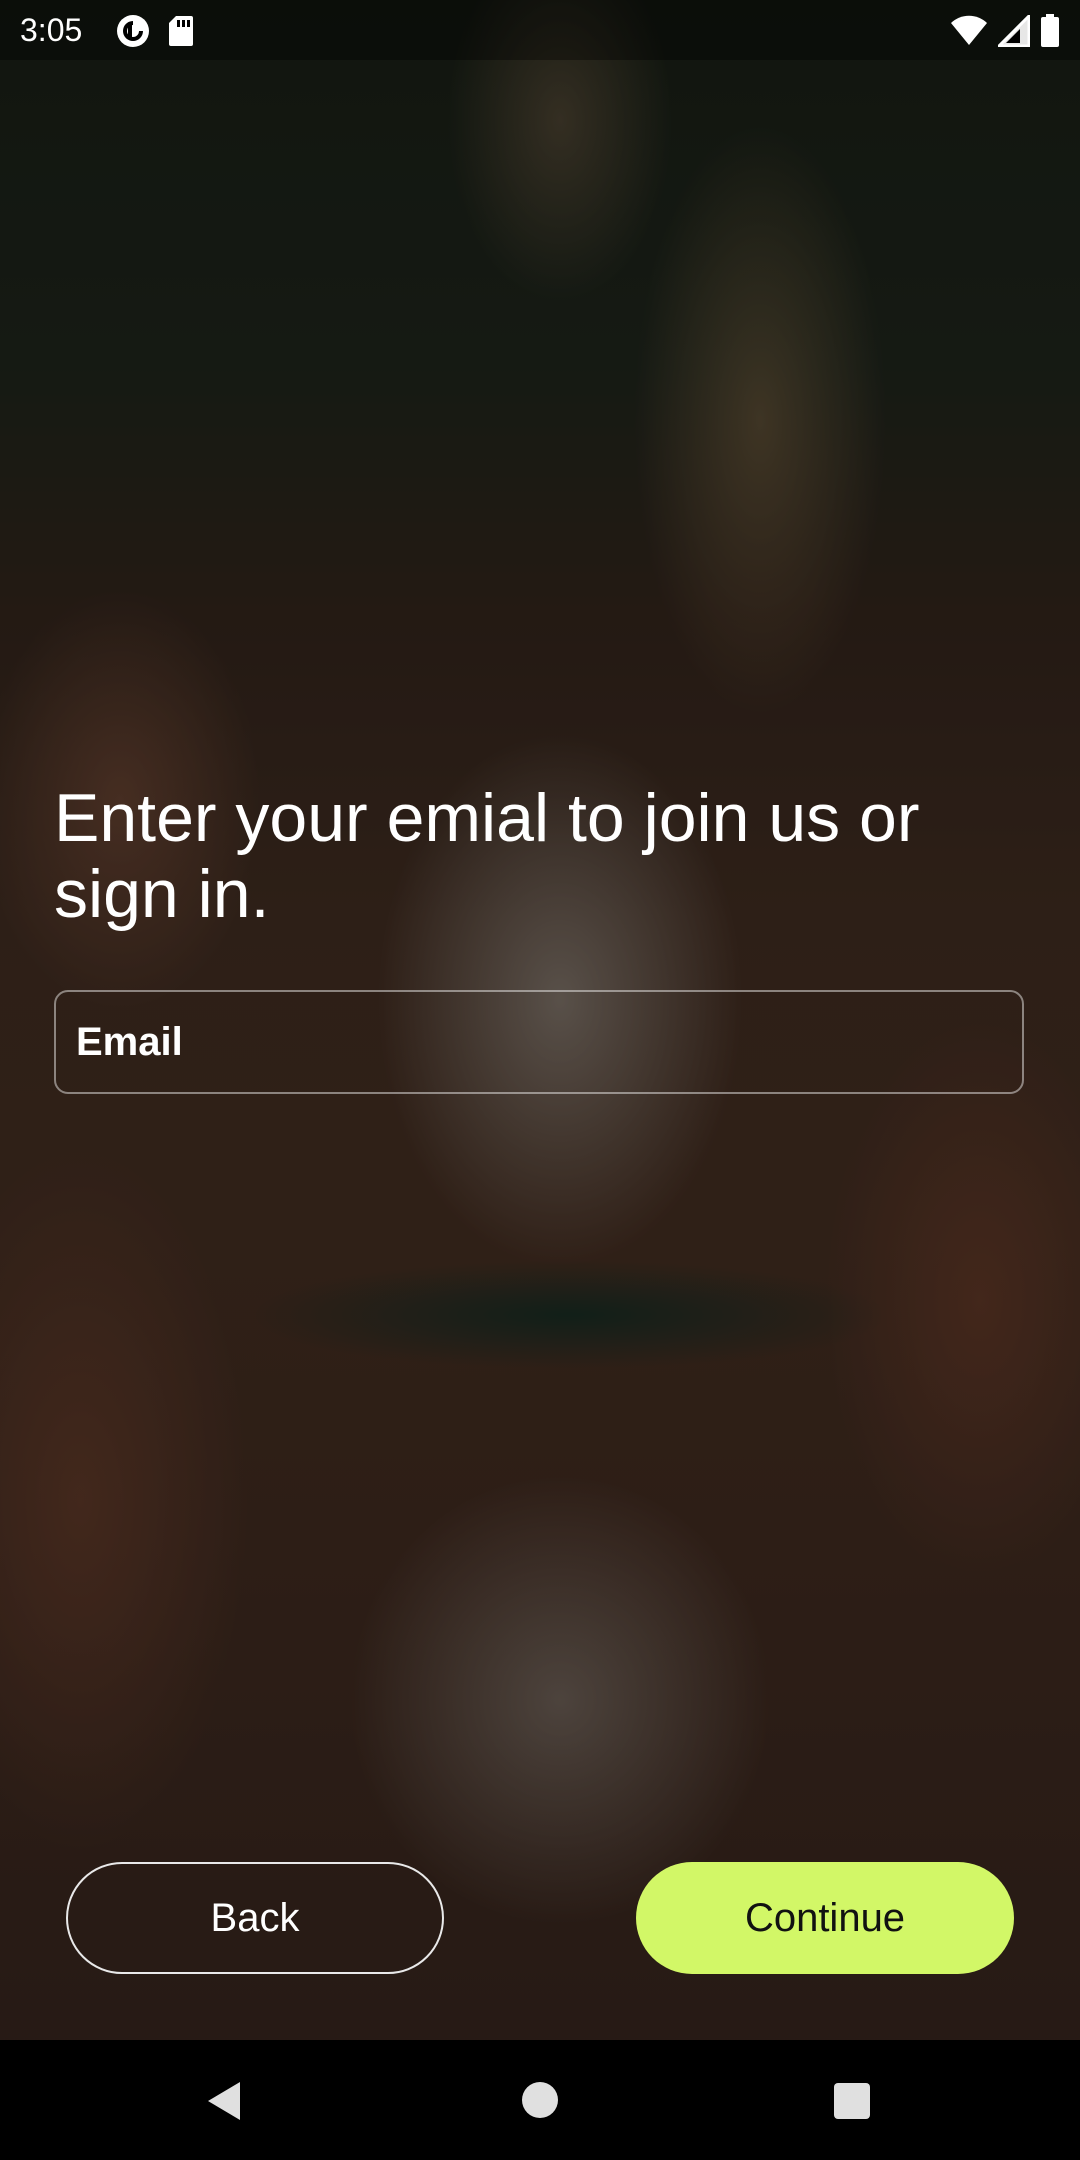 Image resolution: width=1080 pixels, height=2160 pixels. What do you see at coordinates (539, 1042) in the screenshot?
I see `email-field: Email` at bounding box center [539, 1042].